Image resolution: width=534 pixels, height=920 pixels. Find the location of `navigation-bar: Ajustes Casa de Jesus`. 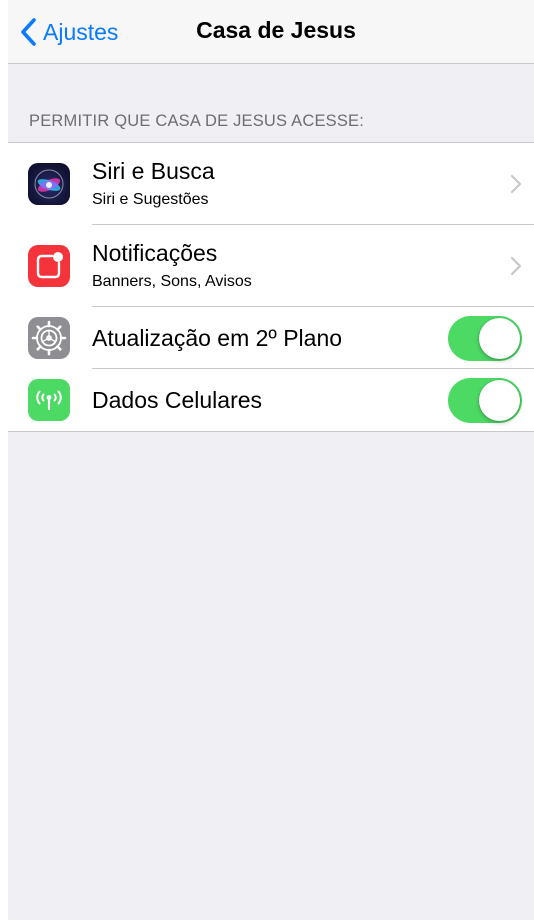

navigation-bar: Ajustes Casa de Jesus is located at coordinates (271, 32).